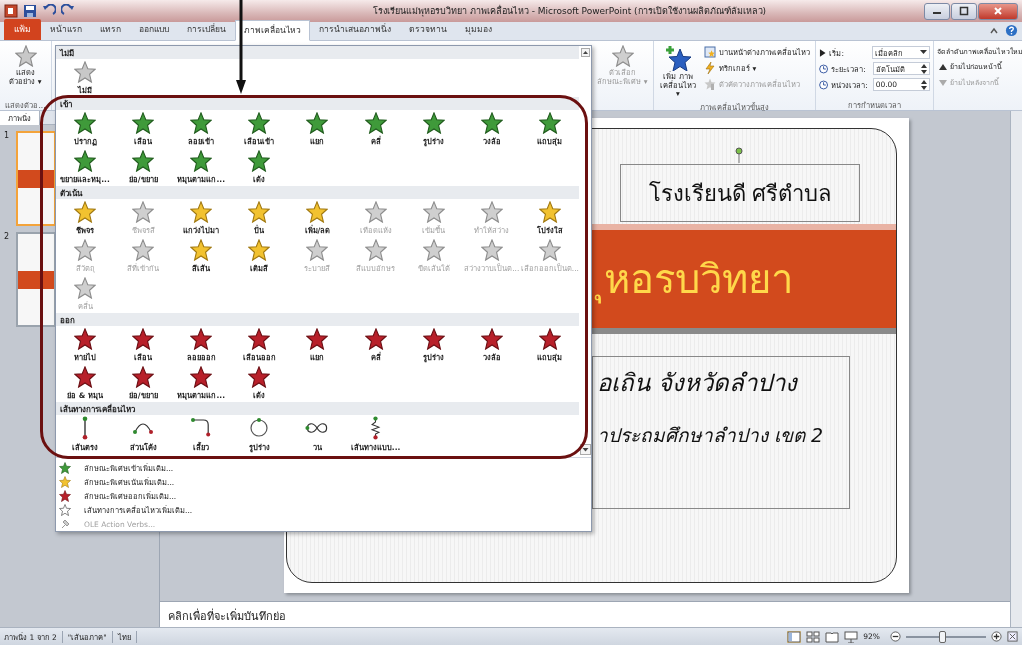  What do you see at coordinates (22, 29) in the screenshot?
I see `file-tab: แฟ้ม` at bounding box center [22, 29].